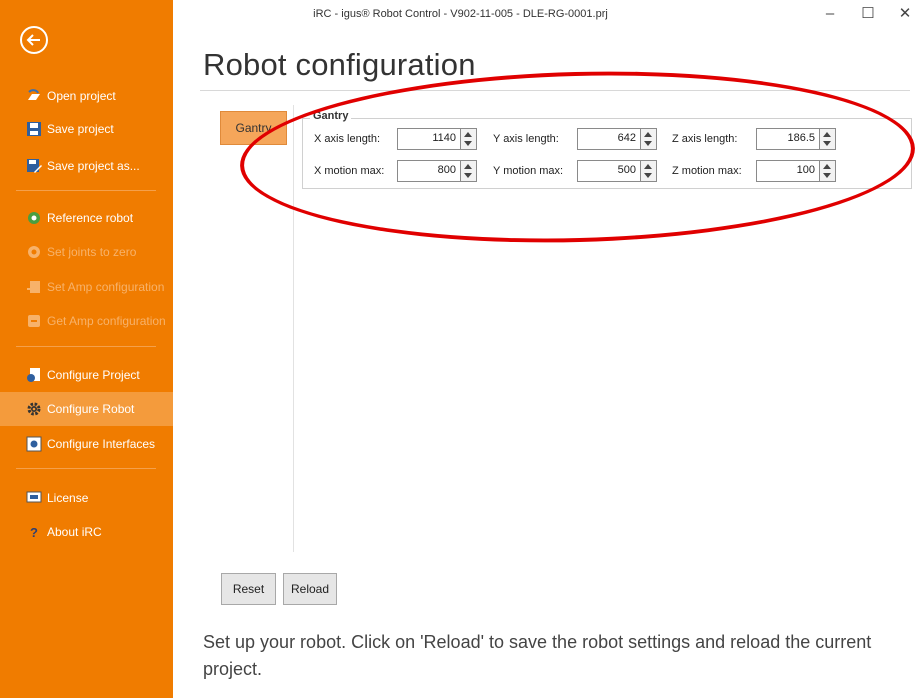 Image resolution: width=920 pixels, height=698 pixels. I want to click on sidebar-item-set-amp-configuration: Set Amp configuration, so click(86, 287).